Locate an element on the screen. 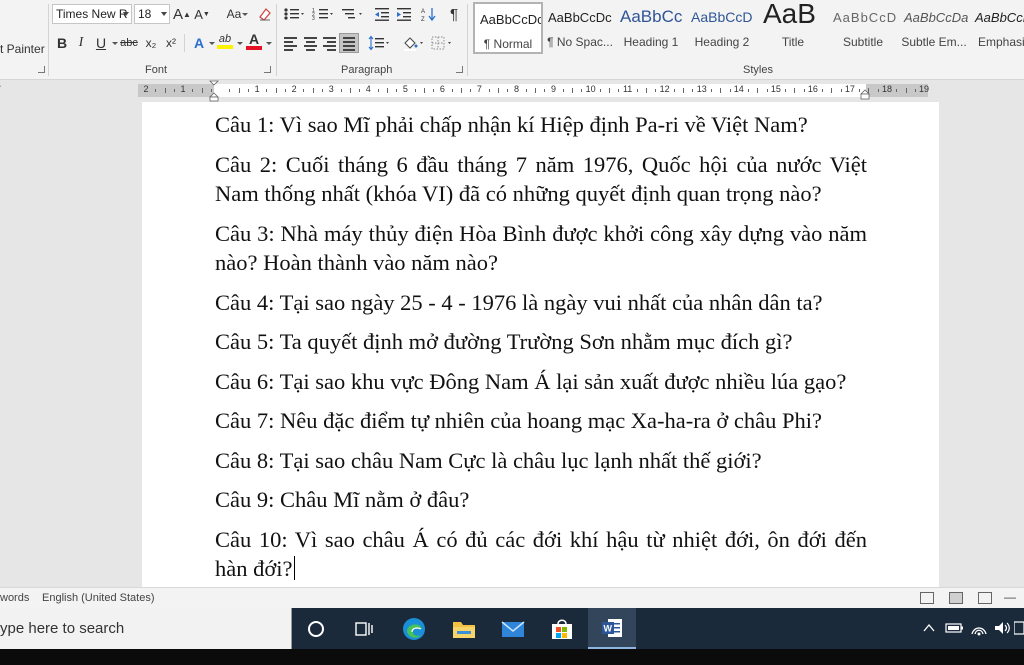 The height and width of the screenshot is (665, 1024). align-center-button is located at coordinates (311, 43).